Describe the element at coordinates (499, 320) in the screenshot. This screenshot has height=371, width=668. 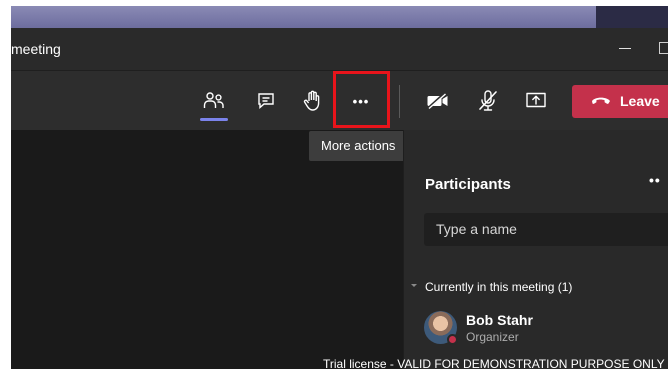
I see `participant-name: Bob Stahr` at that location.